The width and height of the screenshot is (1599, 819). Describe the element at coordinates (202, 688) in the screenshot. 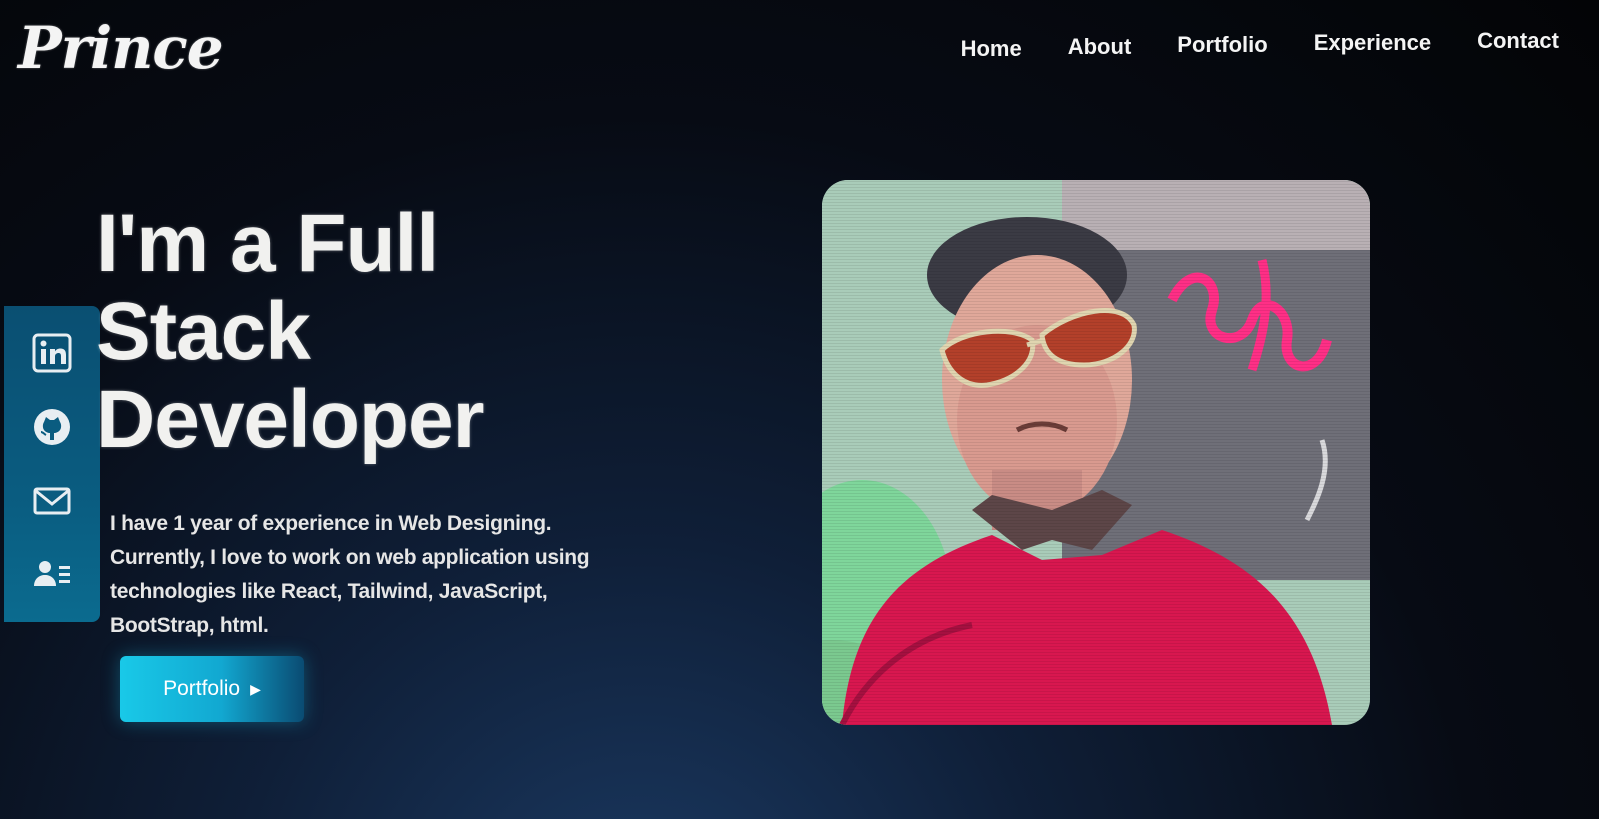

I see `portfolio-button-label: Portfolio` at that location.